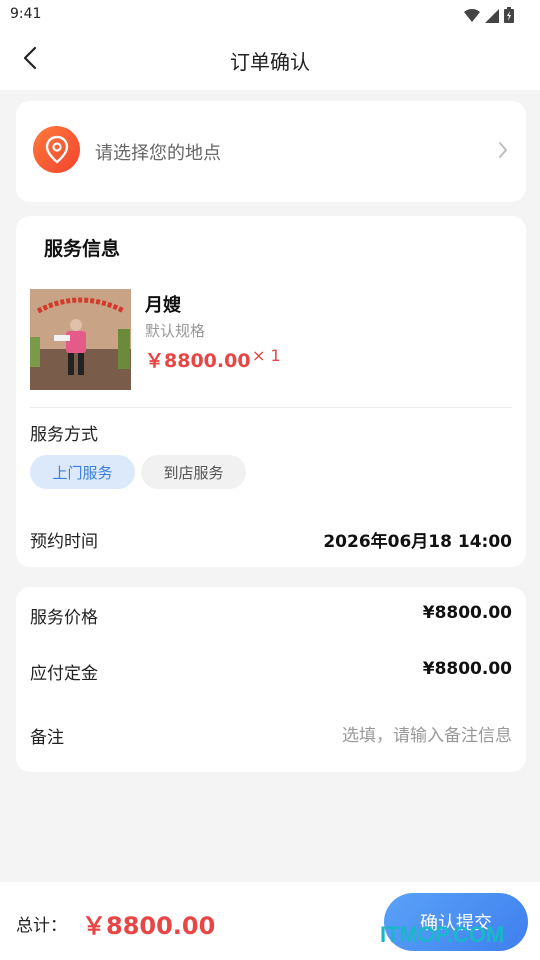 Image resolution: width=540 pixels, height=960 pixels. Describe the element at coordinates (271, 151) in the screenshot. I see `location-selector: 请选择您的地点` at that location.